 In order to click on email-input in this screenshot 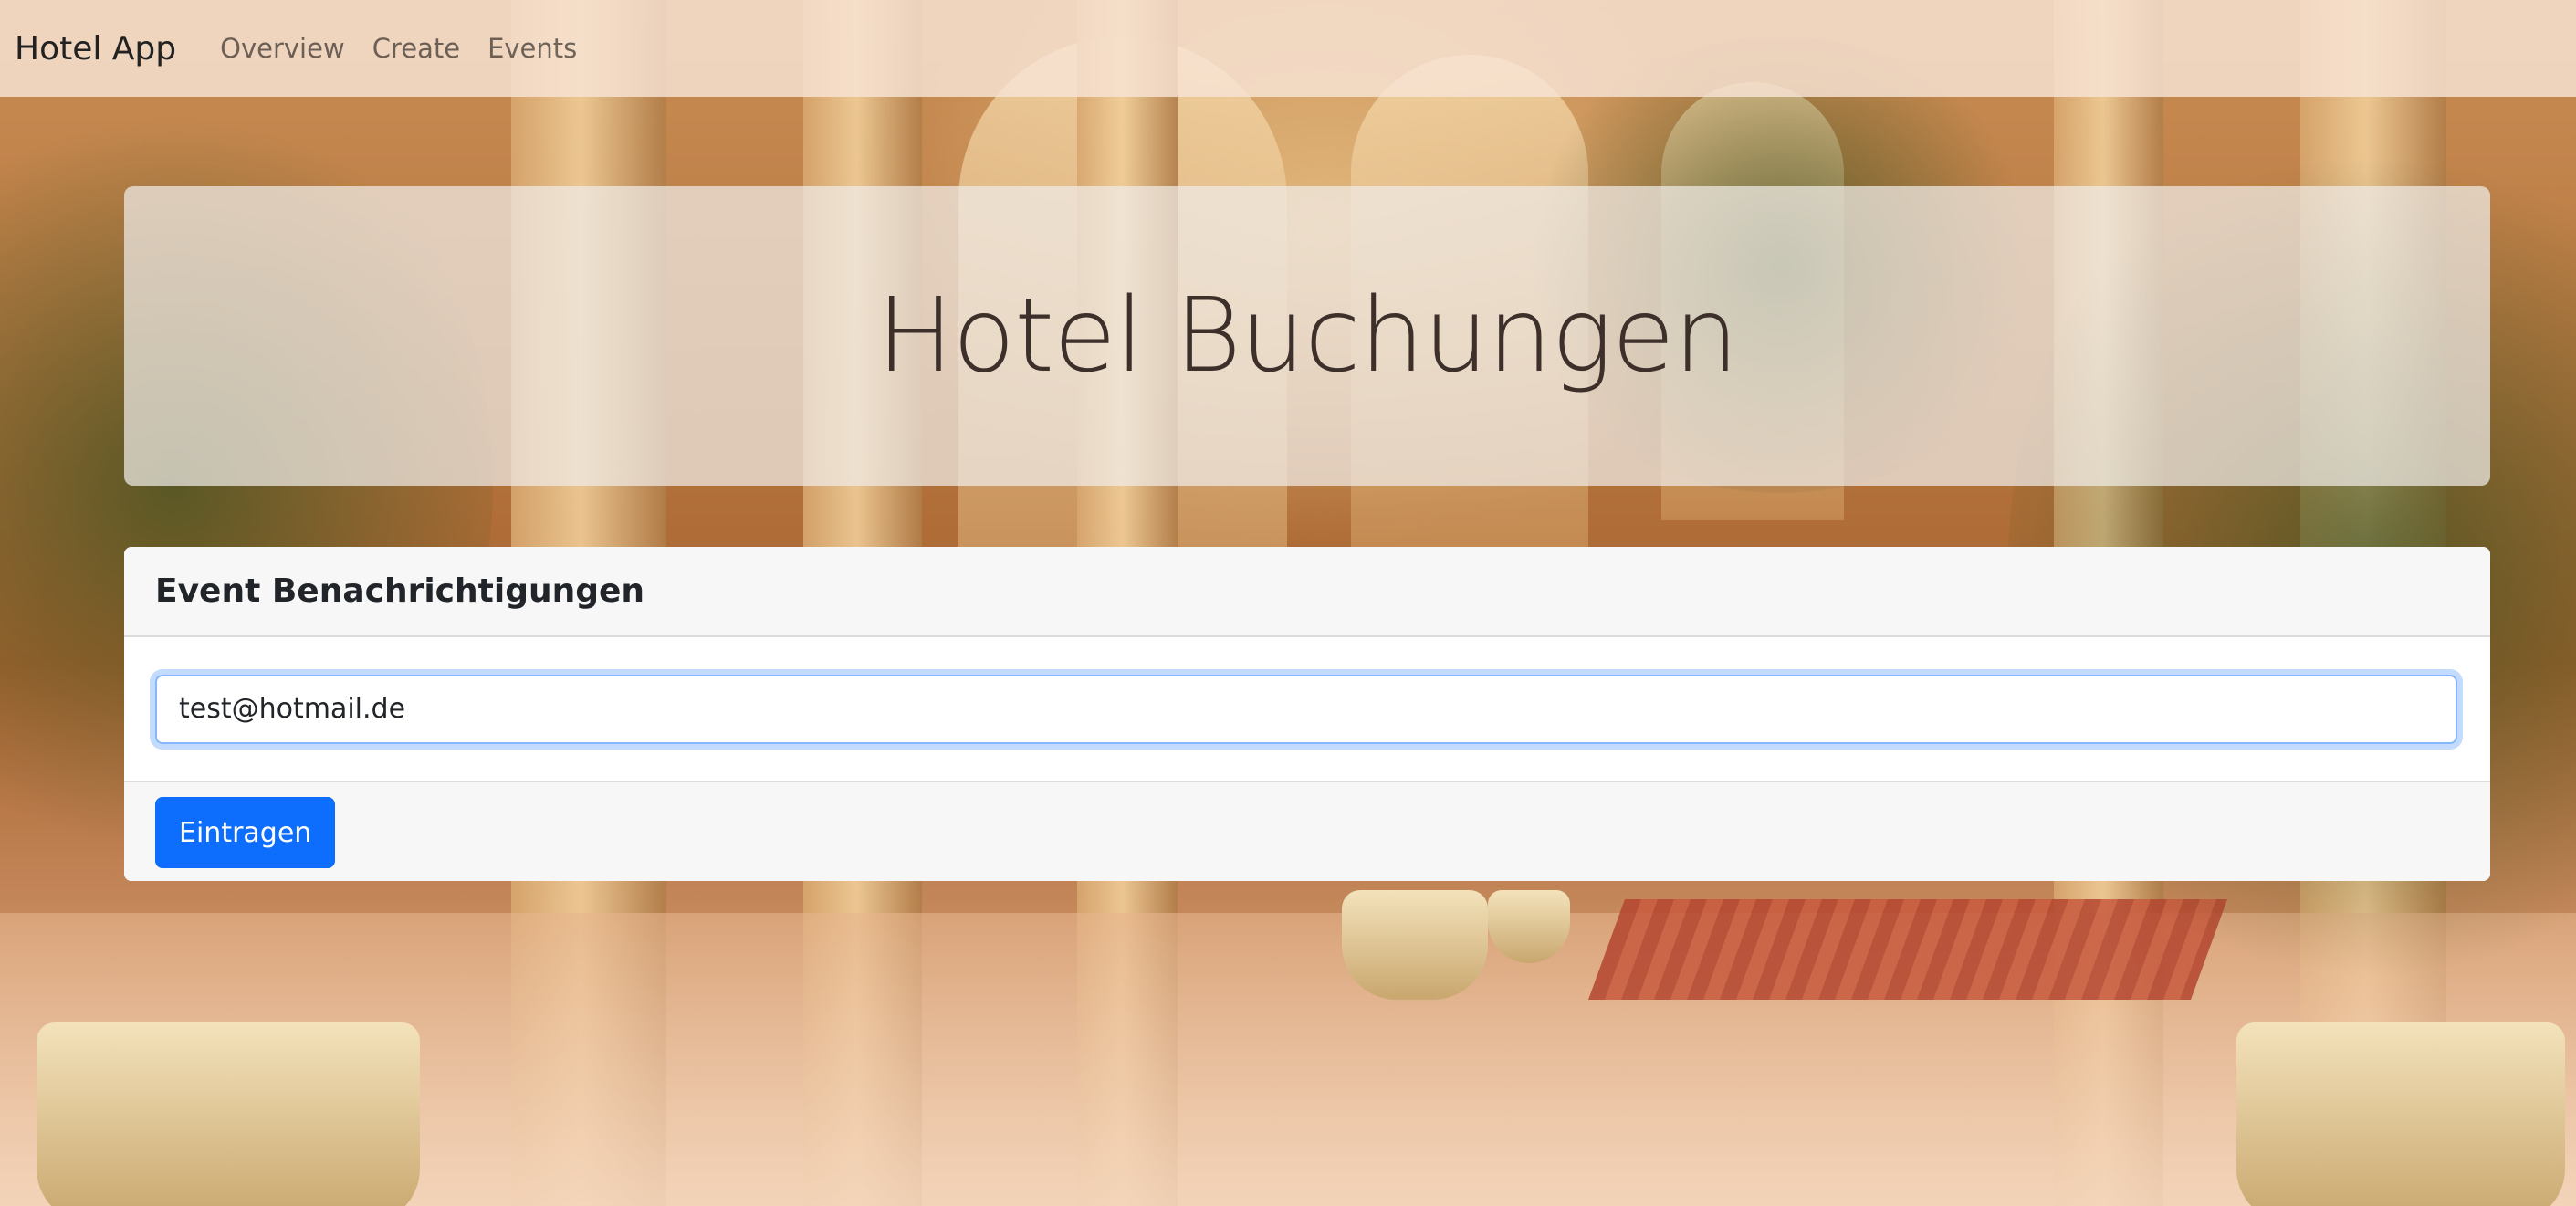, I will do `click(1306, 709)`.